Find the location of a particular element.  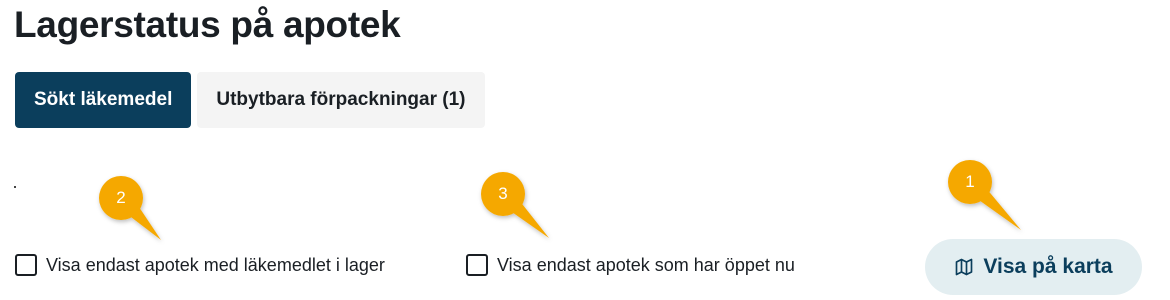

annotation-marker-3: 3 is located at coordinates (521, 212).